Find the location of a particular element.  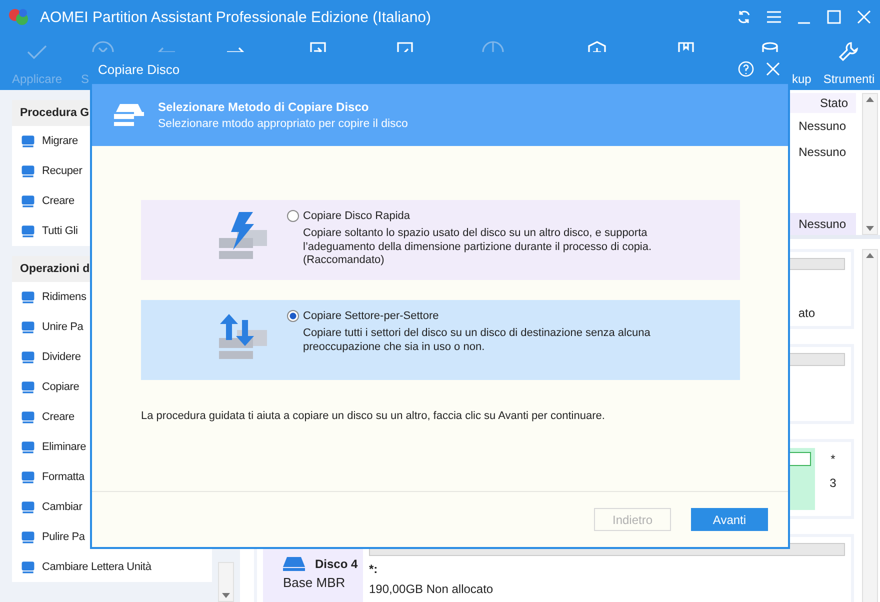

menu-icon is located at coordinates (774, 17).